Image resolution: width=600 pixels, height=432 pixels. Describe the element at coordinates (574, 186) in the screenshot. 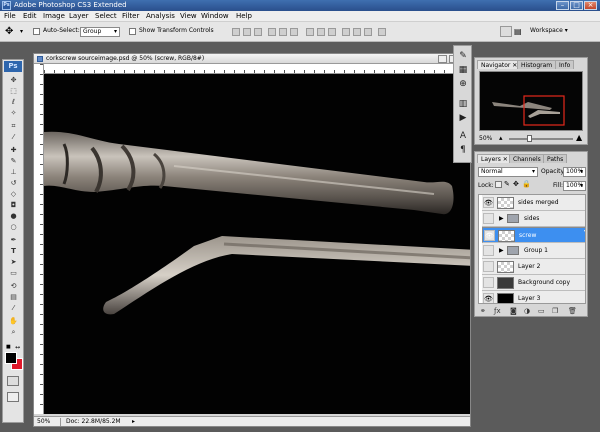

I see `fill-input: 100%` at that location.